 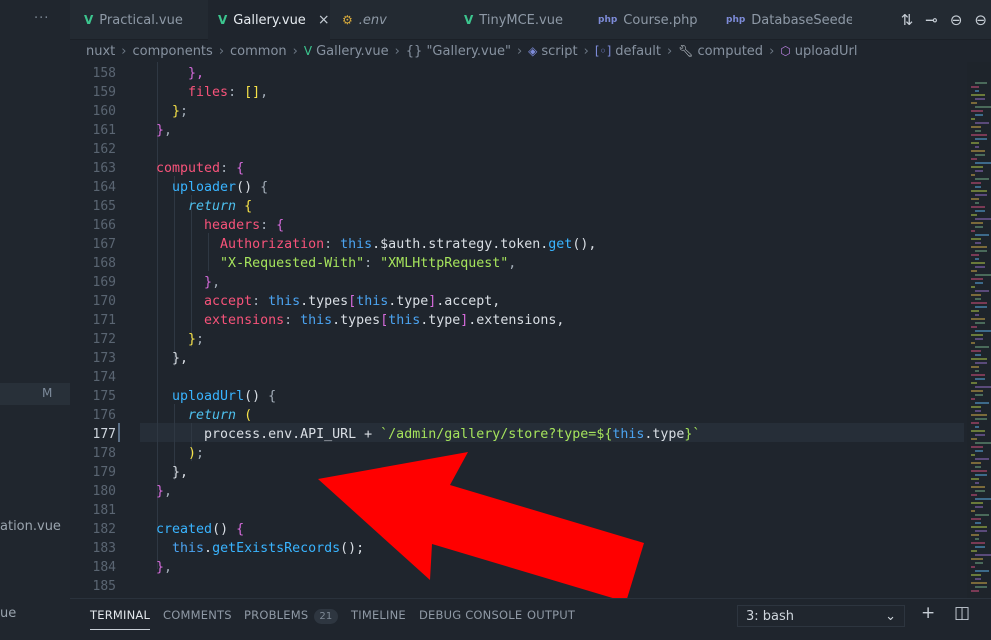 I want to click on code-token: }, so click(x=168, y=339).